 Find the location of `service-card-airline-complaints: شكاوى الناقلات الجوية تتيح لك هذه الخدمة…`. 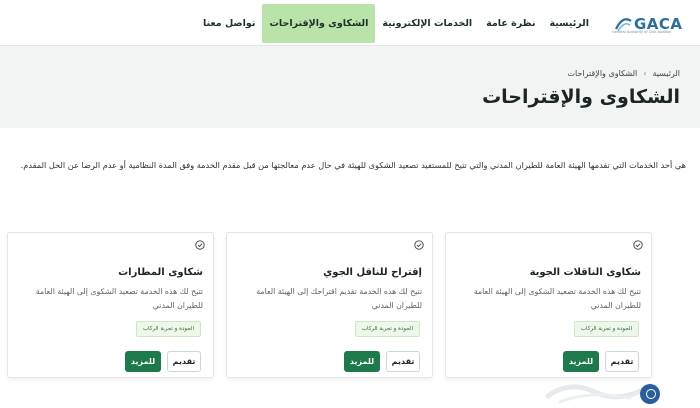

service-card-airline-complaints: شكاوى الناقلات الجوية تتيح لك هذه الخدمة… is located at coordinates (548, 305).